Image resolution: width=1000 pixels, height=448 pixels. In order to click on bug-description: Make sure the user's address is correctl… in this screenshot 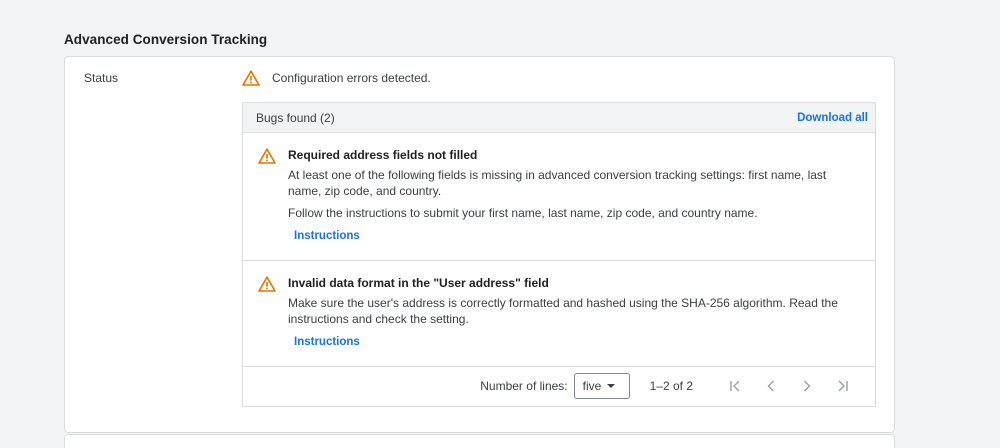, I will do `click(563, 311)`.